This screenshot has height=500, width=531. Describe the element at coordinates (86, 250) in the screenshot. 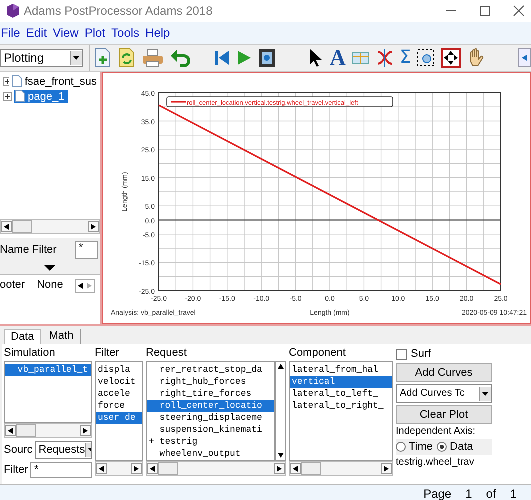

I see `name-filter-field: *` at that location.